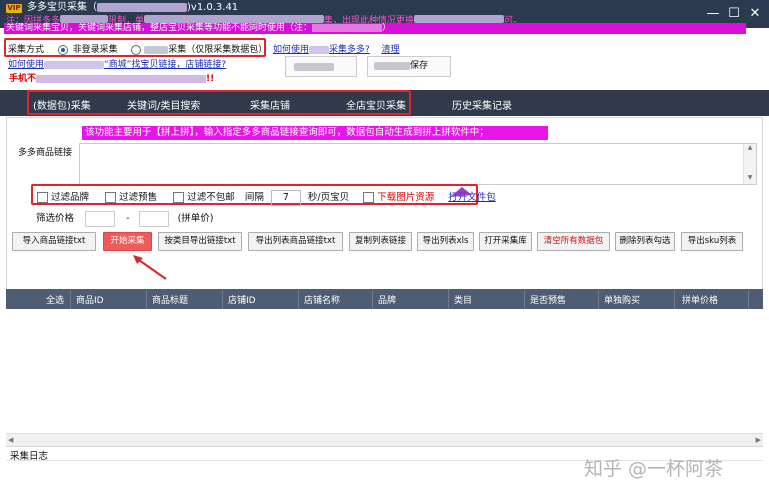 The height and width of the screenshot is (500, 769). What do you see at coordinates (100, 218) in the screenshot?
I see `price-min-input` at bounding box center [100, 218].